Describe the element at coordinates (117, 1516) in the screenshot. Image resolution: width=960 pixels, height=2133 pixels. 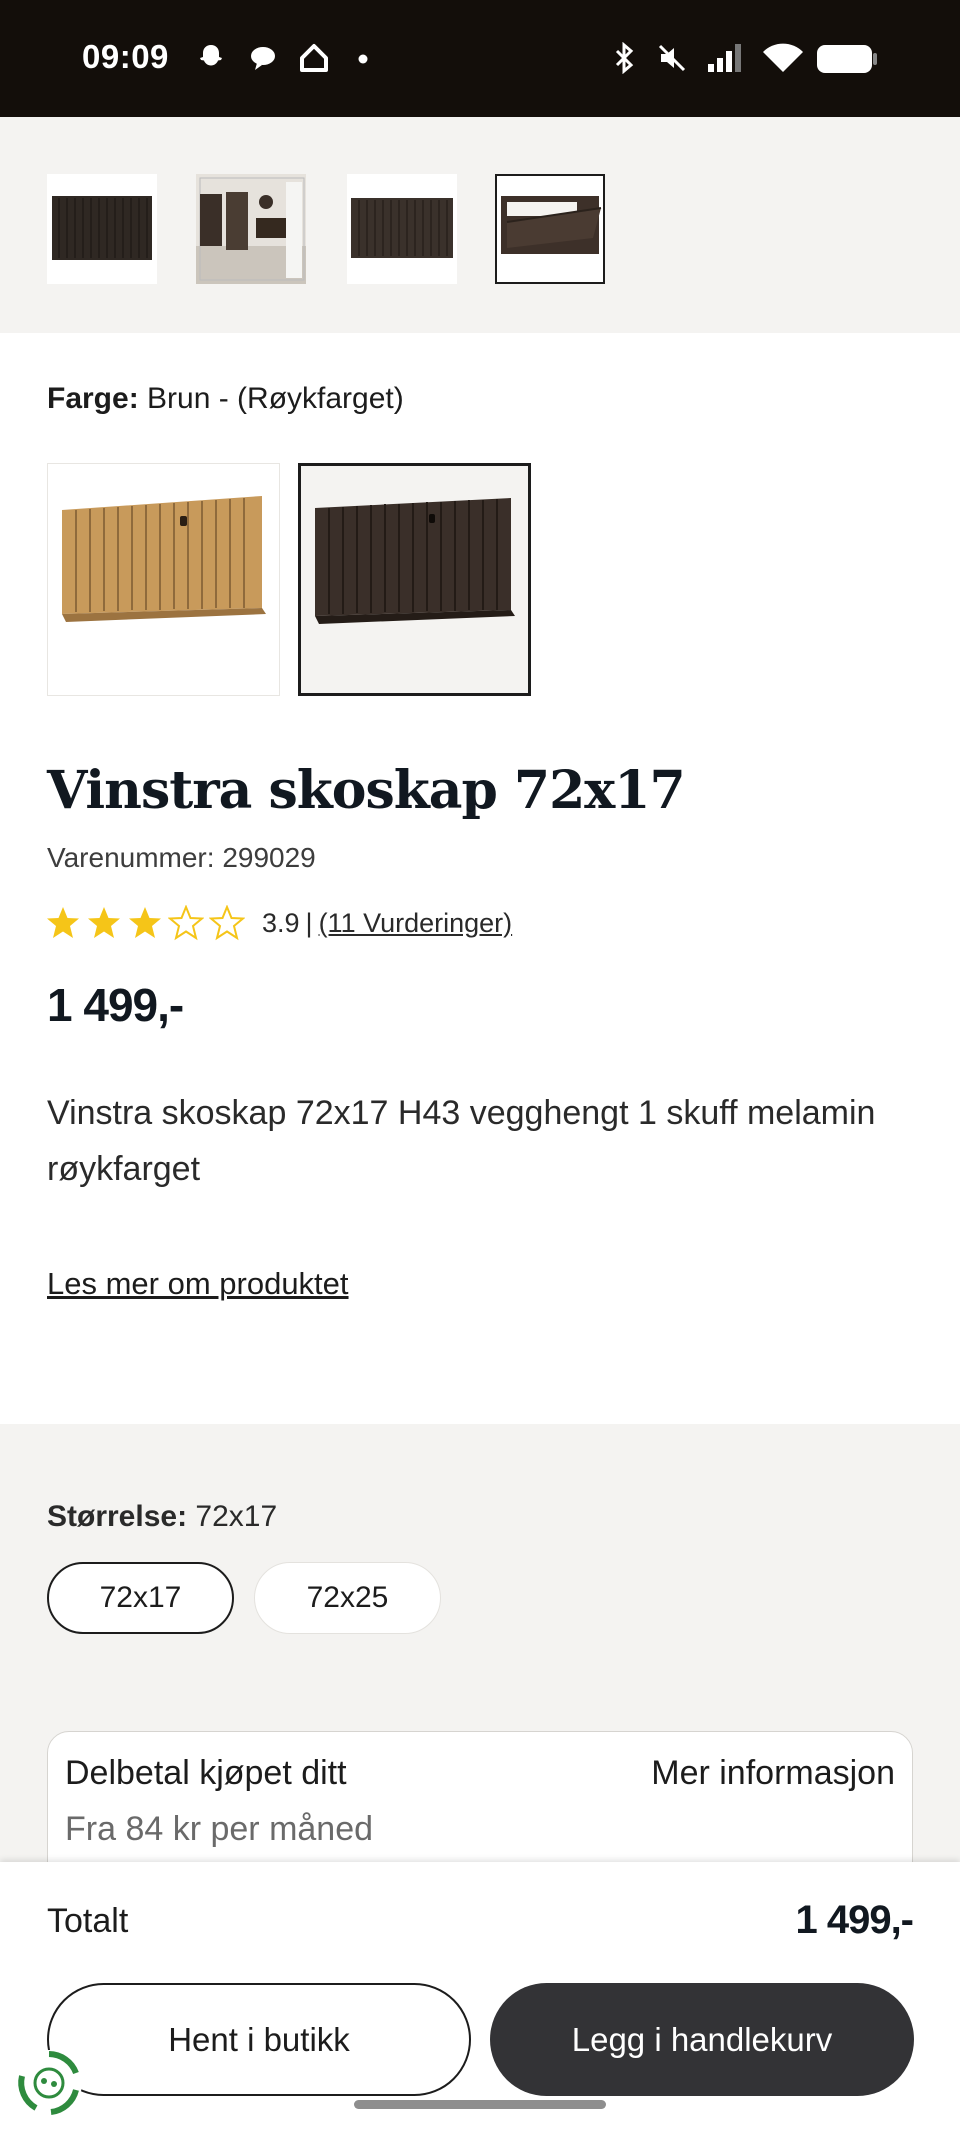
I see `size-label: Størrelse:` at that location.